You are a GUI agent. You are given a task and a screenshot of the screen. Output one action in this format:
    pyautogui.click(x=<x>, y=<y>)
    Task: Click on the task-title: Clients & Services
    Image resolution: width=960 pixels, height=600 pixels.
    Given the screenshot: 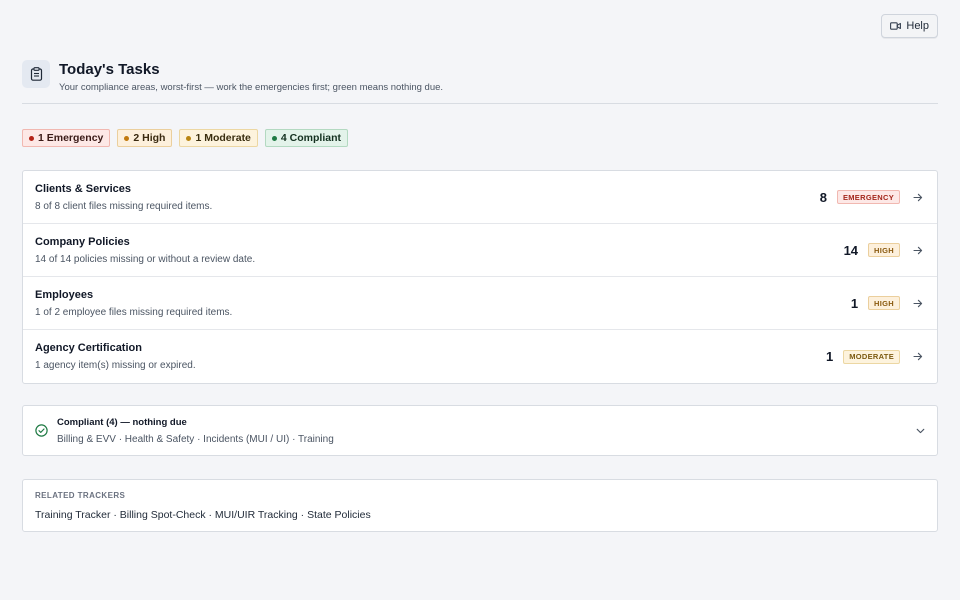 What is the action you would take?
    pyautogui.click(x=83, y=188)
    